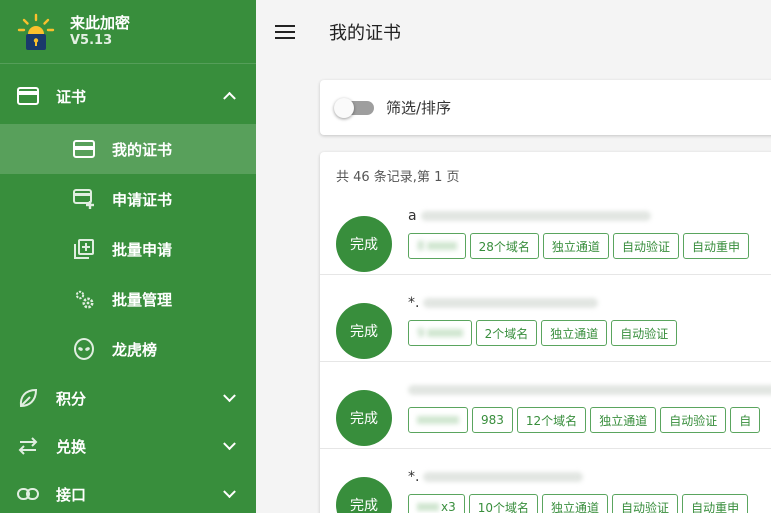 The height and width of the screenshot is (513, 771). I want to click on nav-item-my-certificates: 我的证书, so click(128, 149).